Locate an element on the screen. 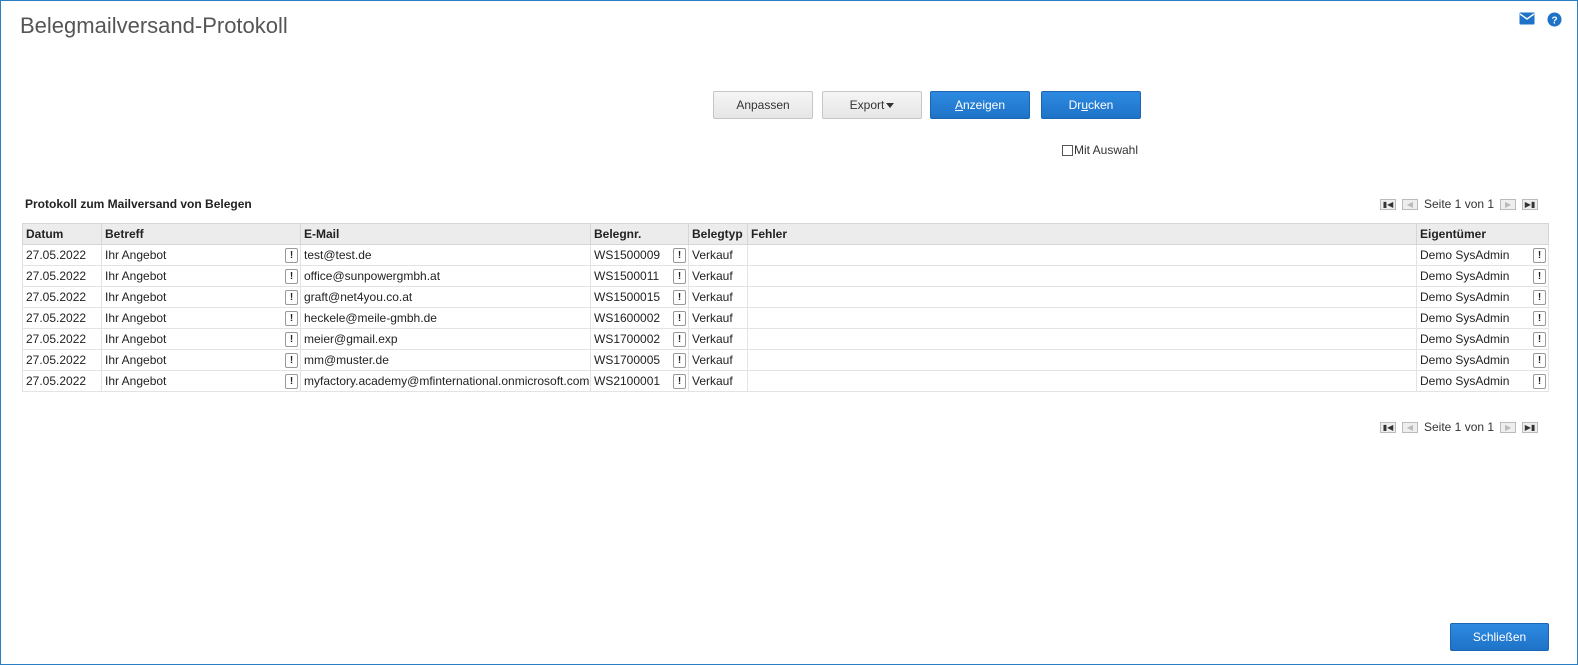 The width and height of the screenshot is (1578, 665). drucken-button: Dr u cken is located at coordinates (1091, 105).